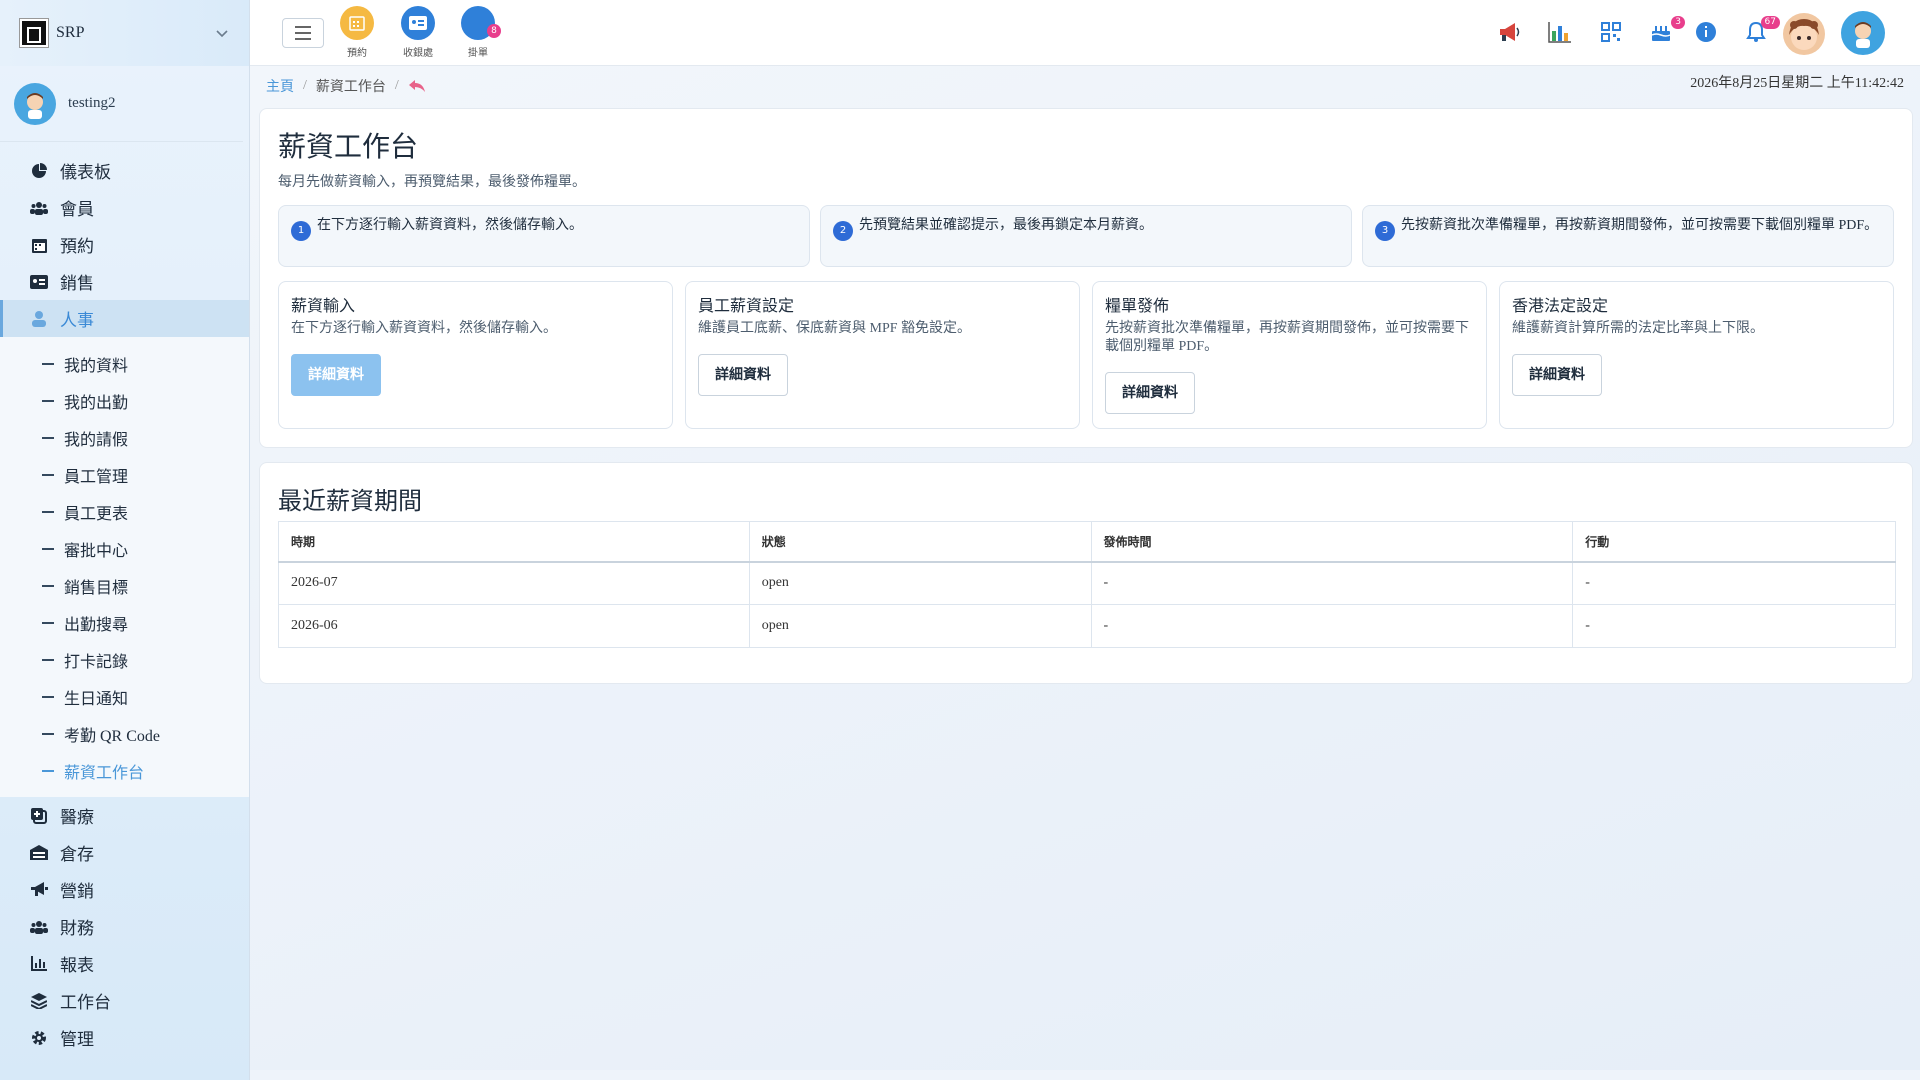  What do you see at coordinates (77, 854) in the screenshot?
I see `sidebar-item-label: 倉存` at bounding box center [77, 854].